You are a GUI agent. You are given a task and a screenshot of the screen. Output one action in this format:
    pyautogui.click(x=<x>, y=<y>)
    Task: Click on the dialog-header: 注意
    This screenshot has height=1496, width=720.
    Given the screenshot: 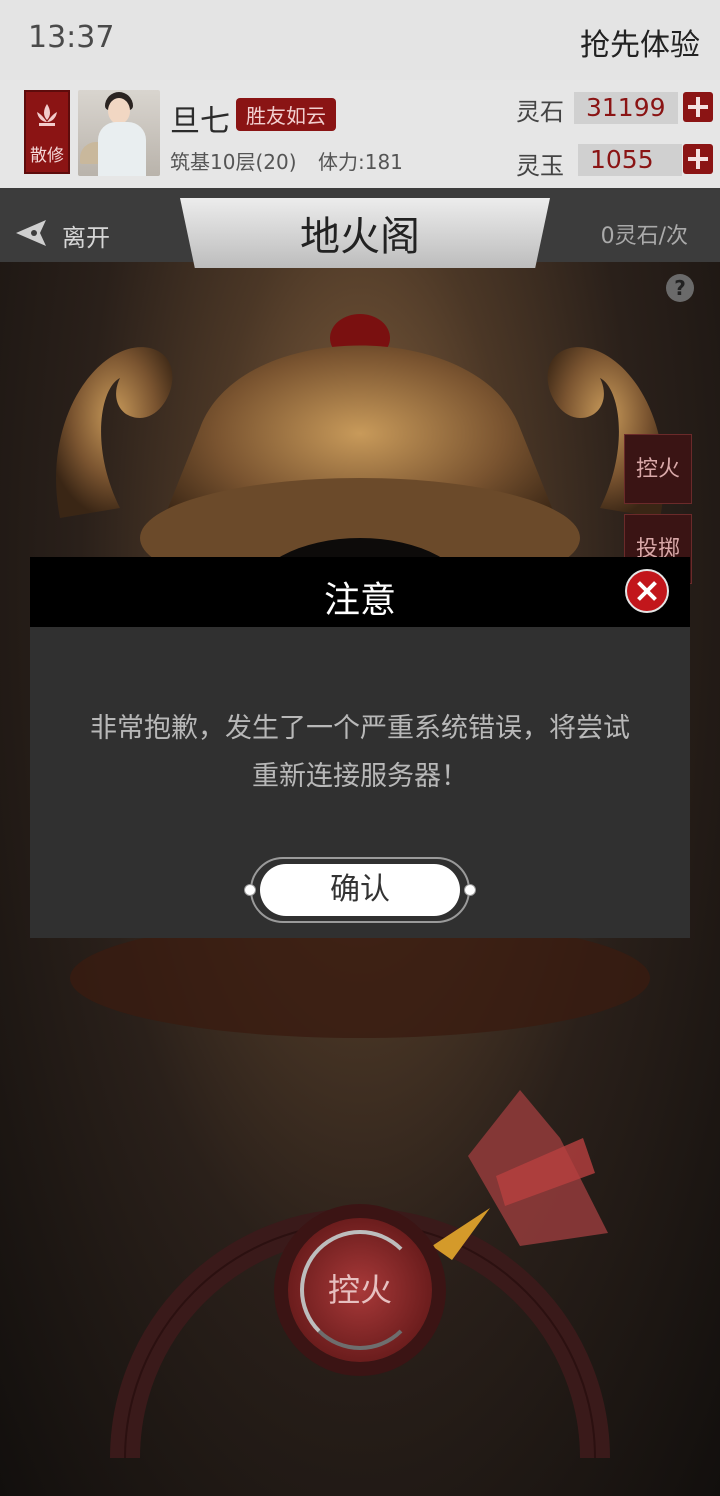 What is the action you would take?
    pyautogui.click(x=360, y=592)
    